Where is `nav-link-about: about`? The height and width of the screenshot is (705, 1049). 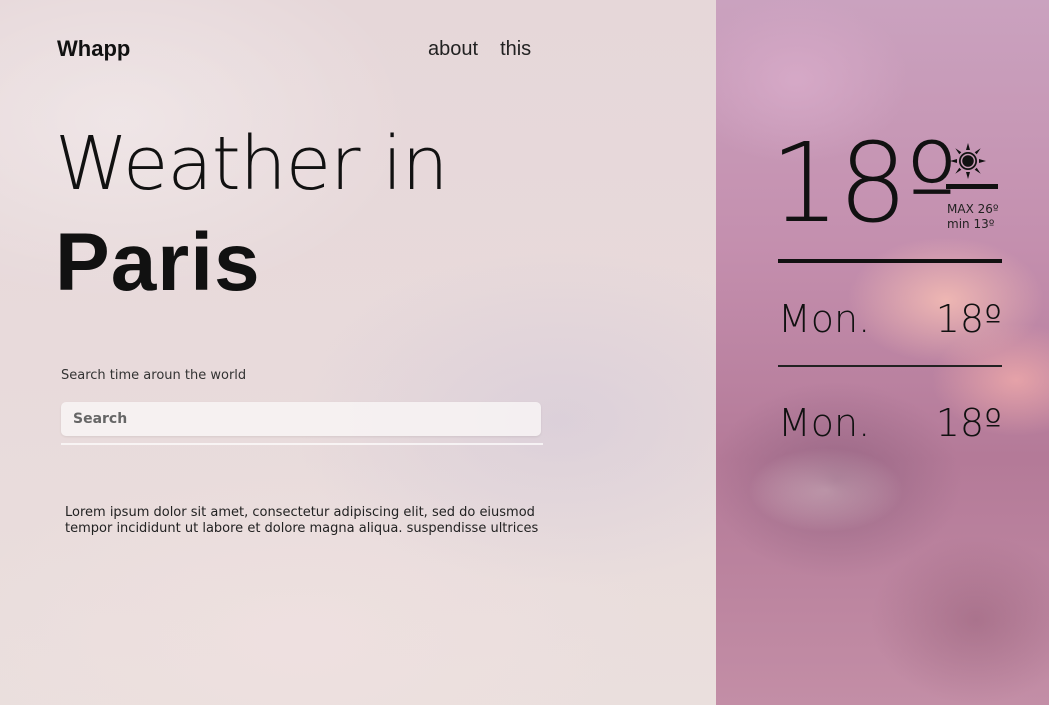 nav-link-about: about is located at coordinates (453, 49).